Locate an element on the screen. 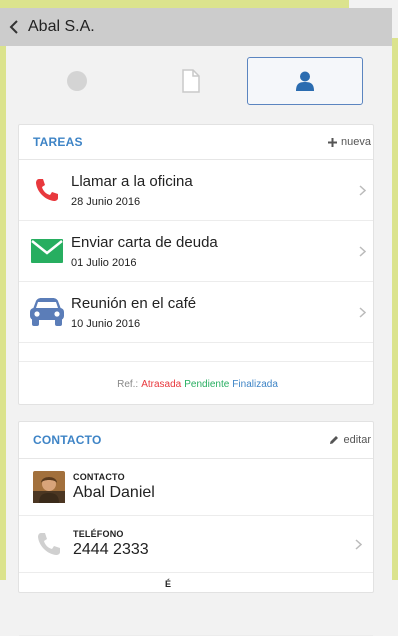 The image size is (398, 636). new-task-button: nueva is located at coordinates (350, 142).